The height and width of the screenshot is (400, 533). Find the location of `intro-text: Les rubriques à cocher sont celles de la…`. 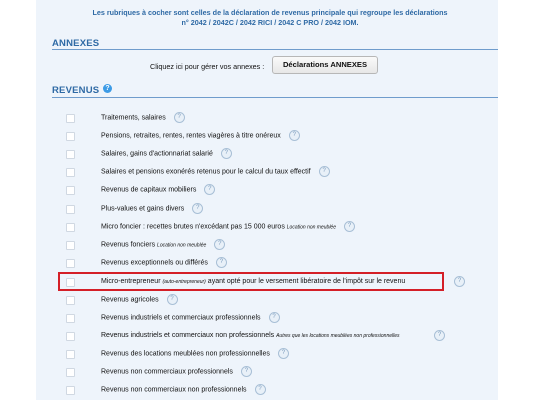

intro-text: Les rubriques à cocher sont celles de la… is located at coordinates (270, 18).